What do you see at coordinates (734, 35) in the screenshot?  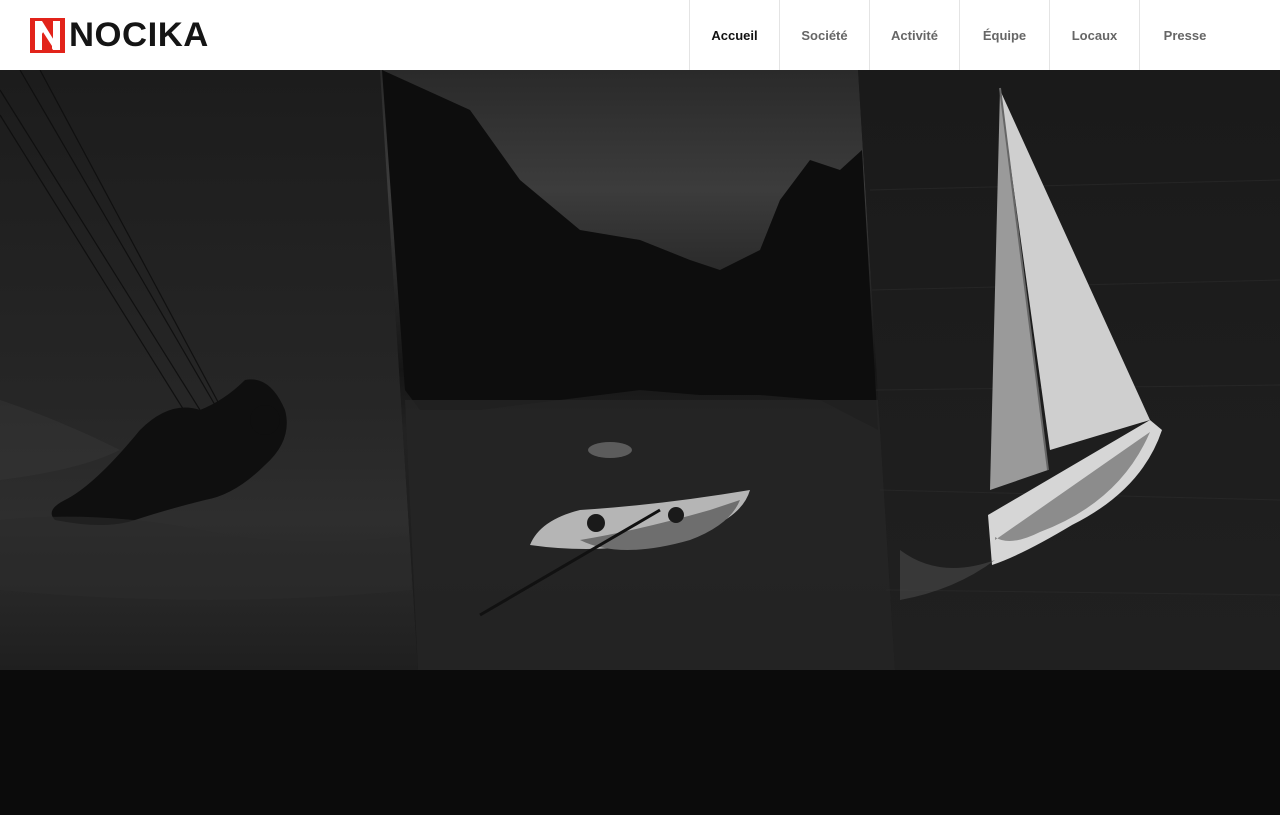 I see `nav-item-accueil: Accueil` at bounding box center [734, 35].